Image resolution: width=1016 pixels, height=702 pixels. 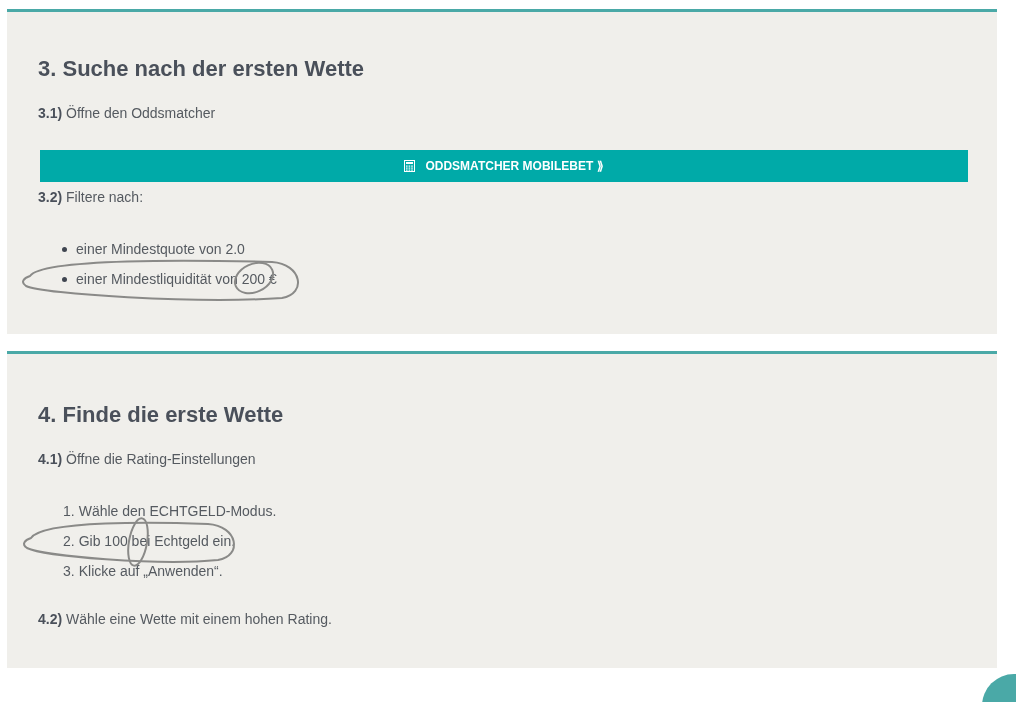 What do you see at coordinates (69, 511) in the screenshot?
I see `list-number: 1.` at bounding box center [69, 511].